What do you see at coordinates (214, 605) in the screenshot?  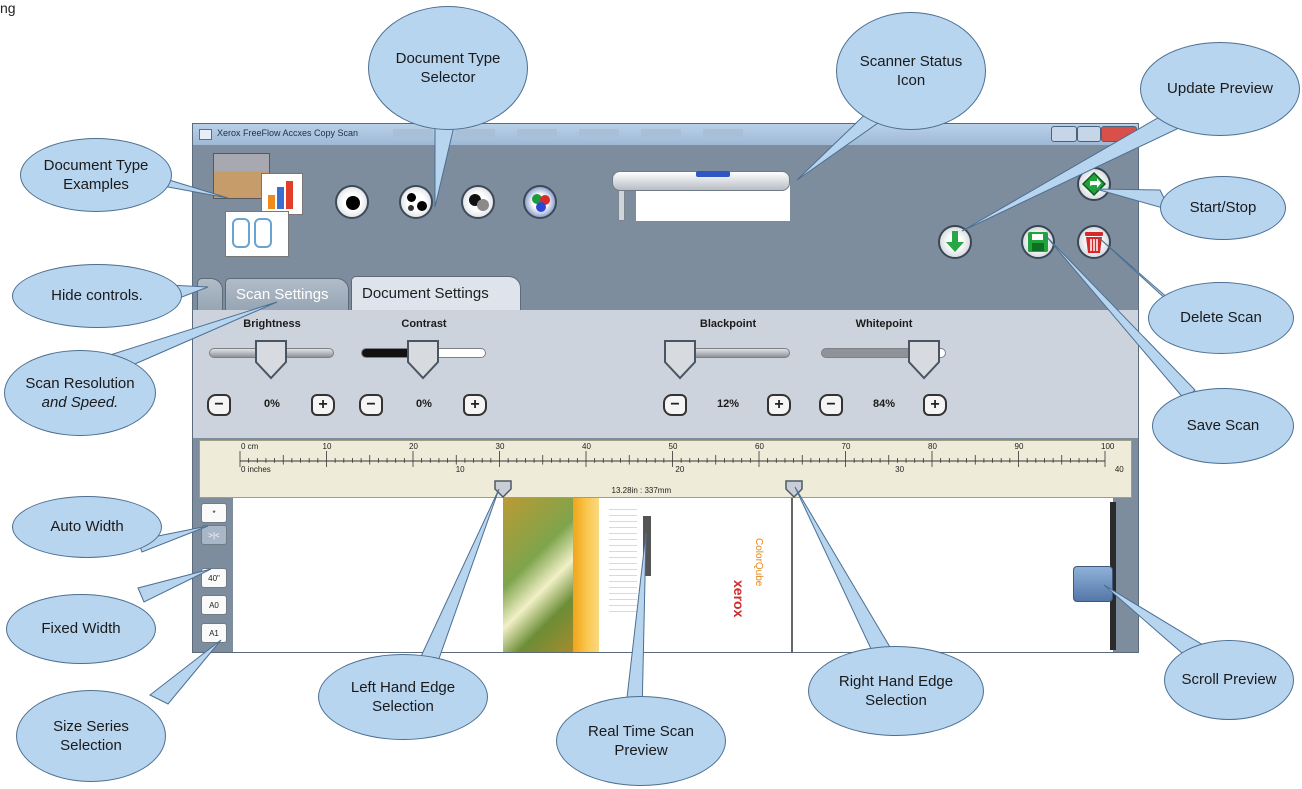 I see `size-a0-button: A0` at bounding box center [214, 605].